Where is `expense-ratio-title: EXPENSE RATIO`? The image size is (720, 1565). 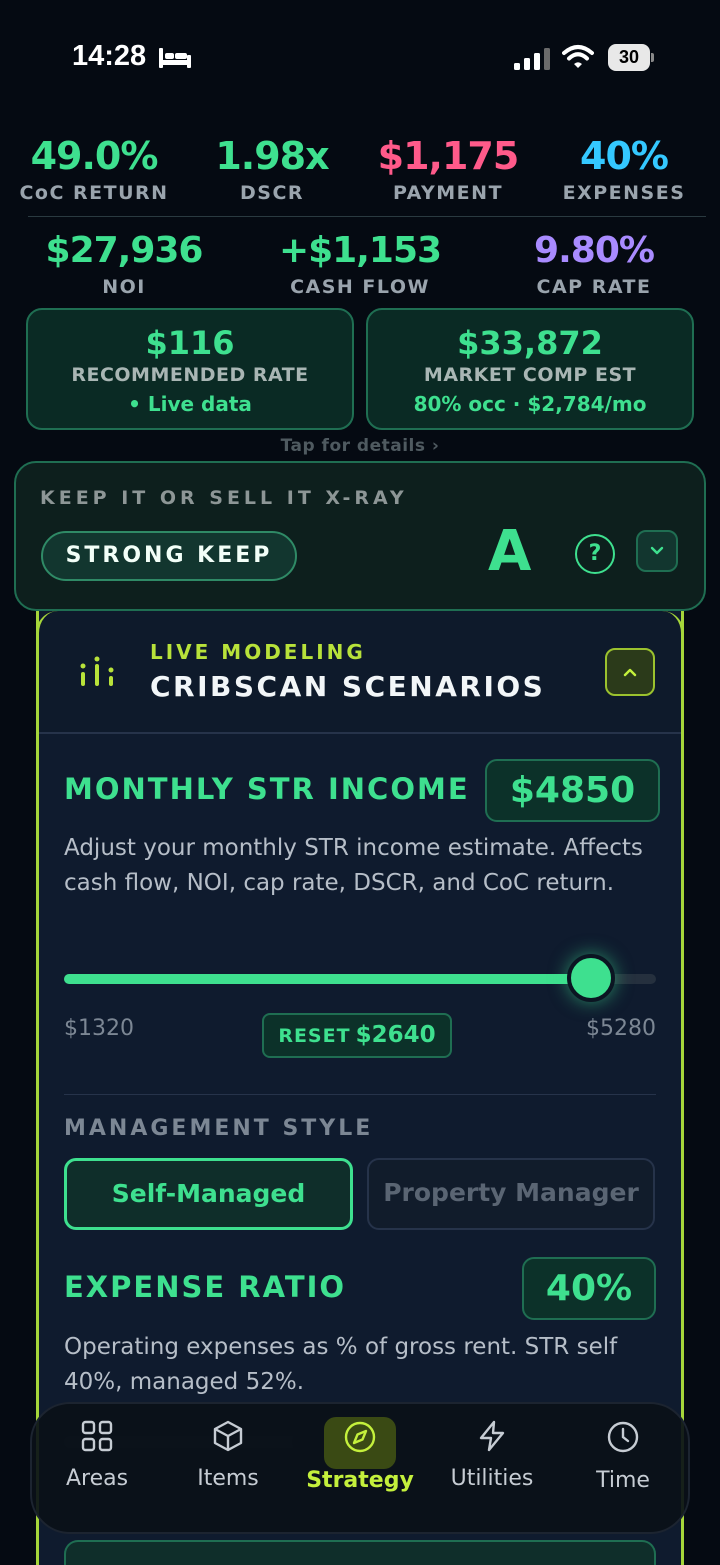 expense-ratio-title: EXPENSE RATIO is located at coordinates (205, 1287).